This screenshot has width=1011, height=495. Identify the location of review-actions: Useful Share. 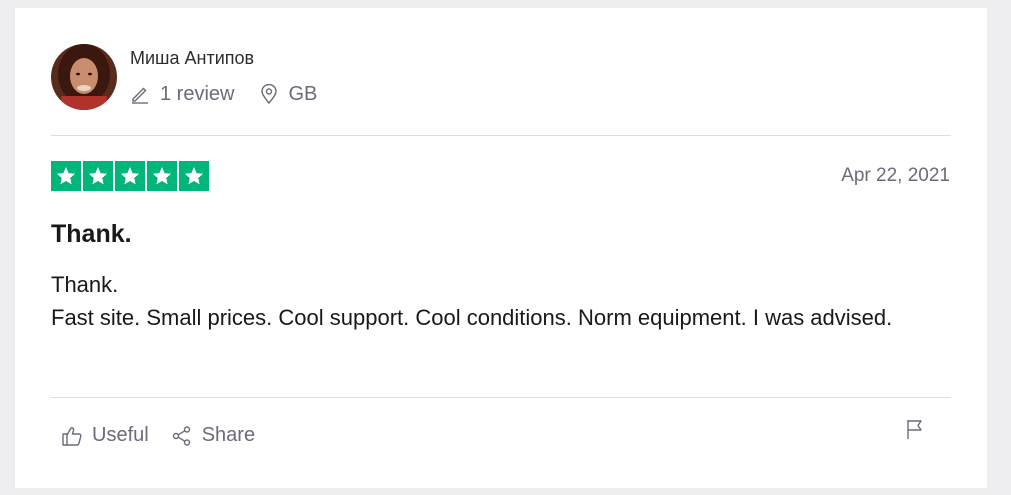
(158, 435).